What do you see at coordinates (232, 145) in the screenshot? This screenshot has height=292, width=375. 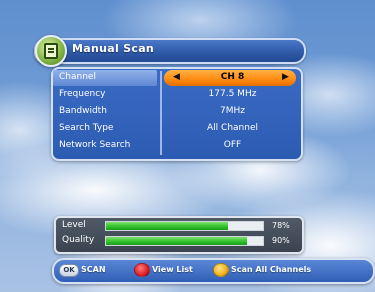 I see `network-search-value: OFF` at bounding box center [232, 145].